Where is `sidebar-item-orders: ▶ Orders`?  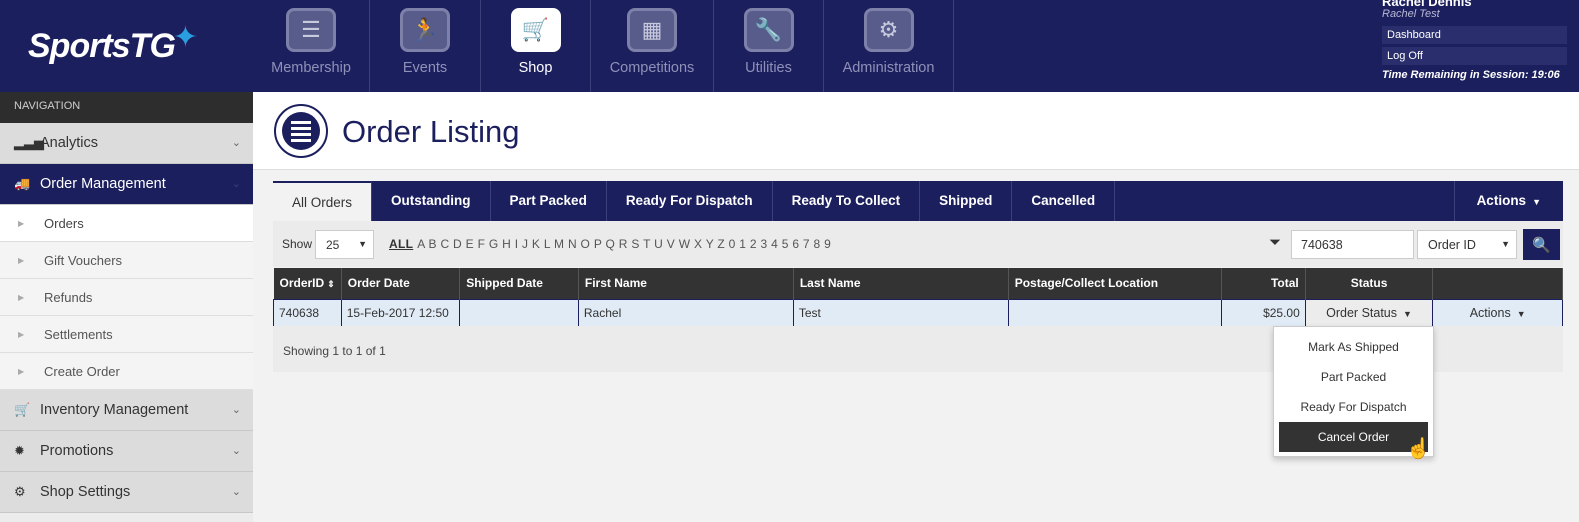 sidebar-item-orders: ▶ Orders is located at coordinates (126, 223).